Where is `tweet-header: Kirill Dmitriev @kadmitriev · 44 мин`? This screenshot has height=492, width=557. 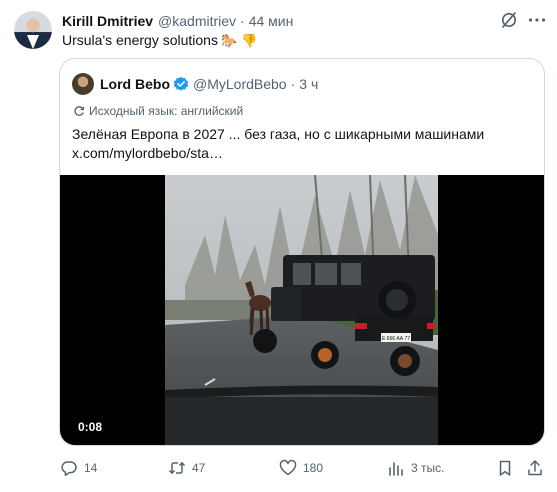 tweet-header: Kirill Dmitriev @kadmitriev · 44 мин is located at coordinates (177, 21).